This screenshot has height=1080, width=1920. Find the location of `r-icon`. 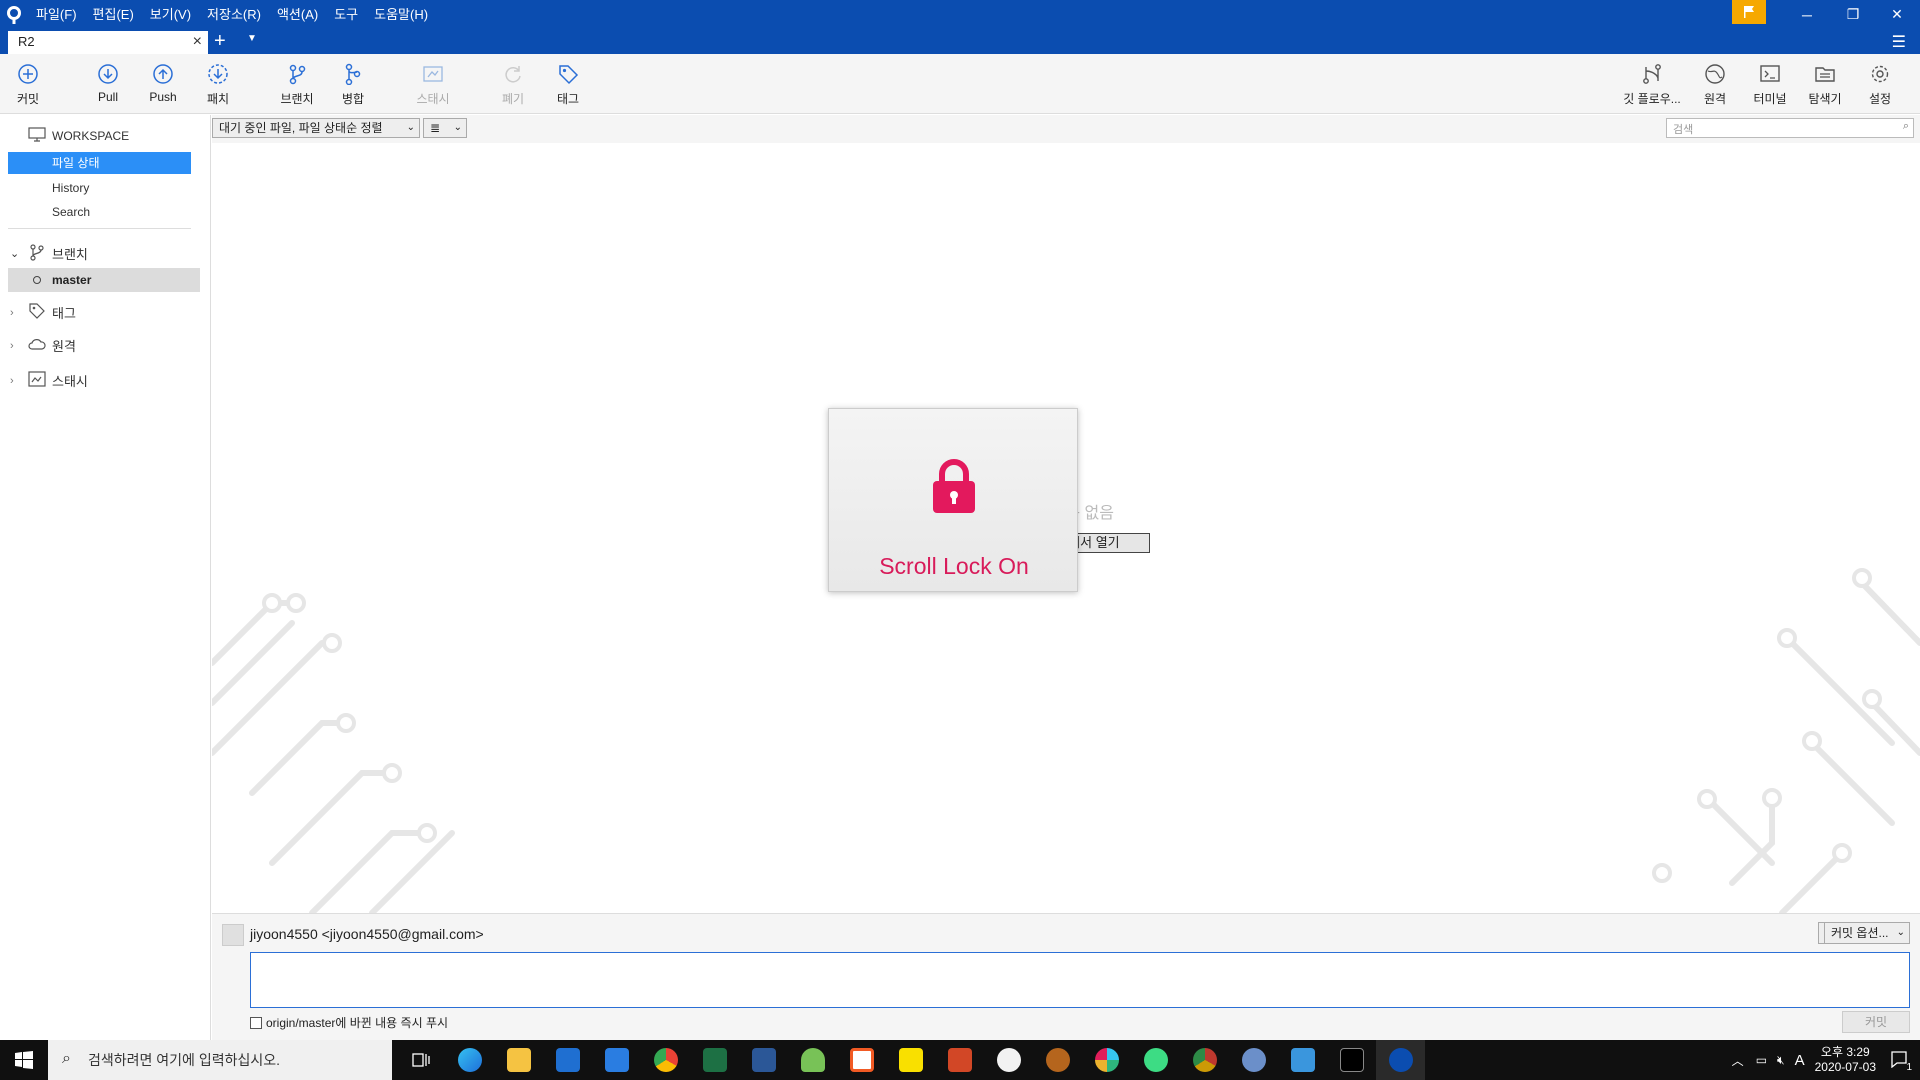

r-icon is located at coordinates (1253, 1060).